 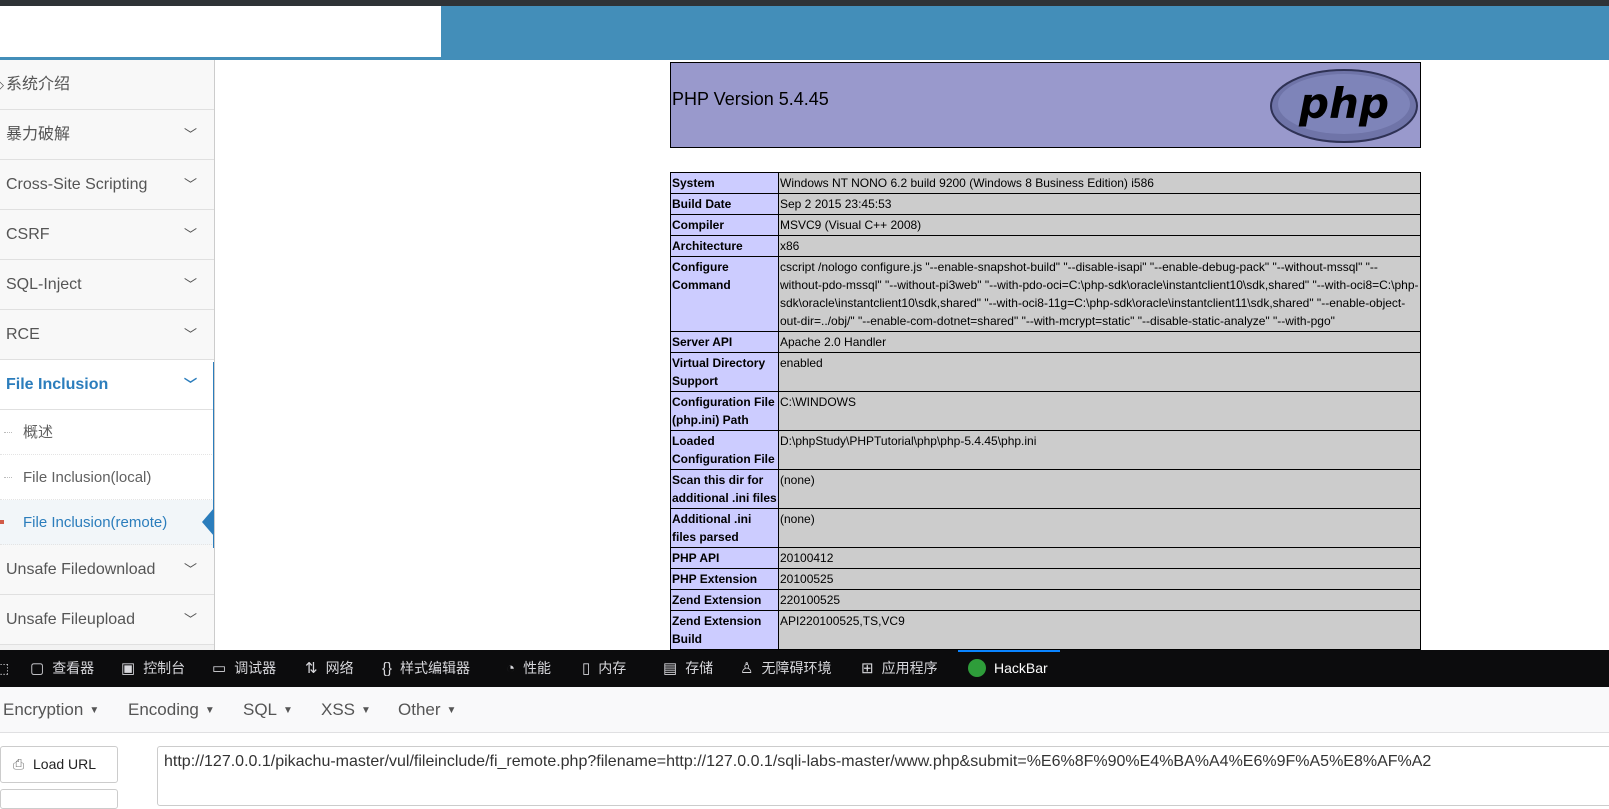 I want to click on php-logo-icon: php, so click(x=1344, y=106).